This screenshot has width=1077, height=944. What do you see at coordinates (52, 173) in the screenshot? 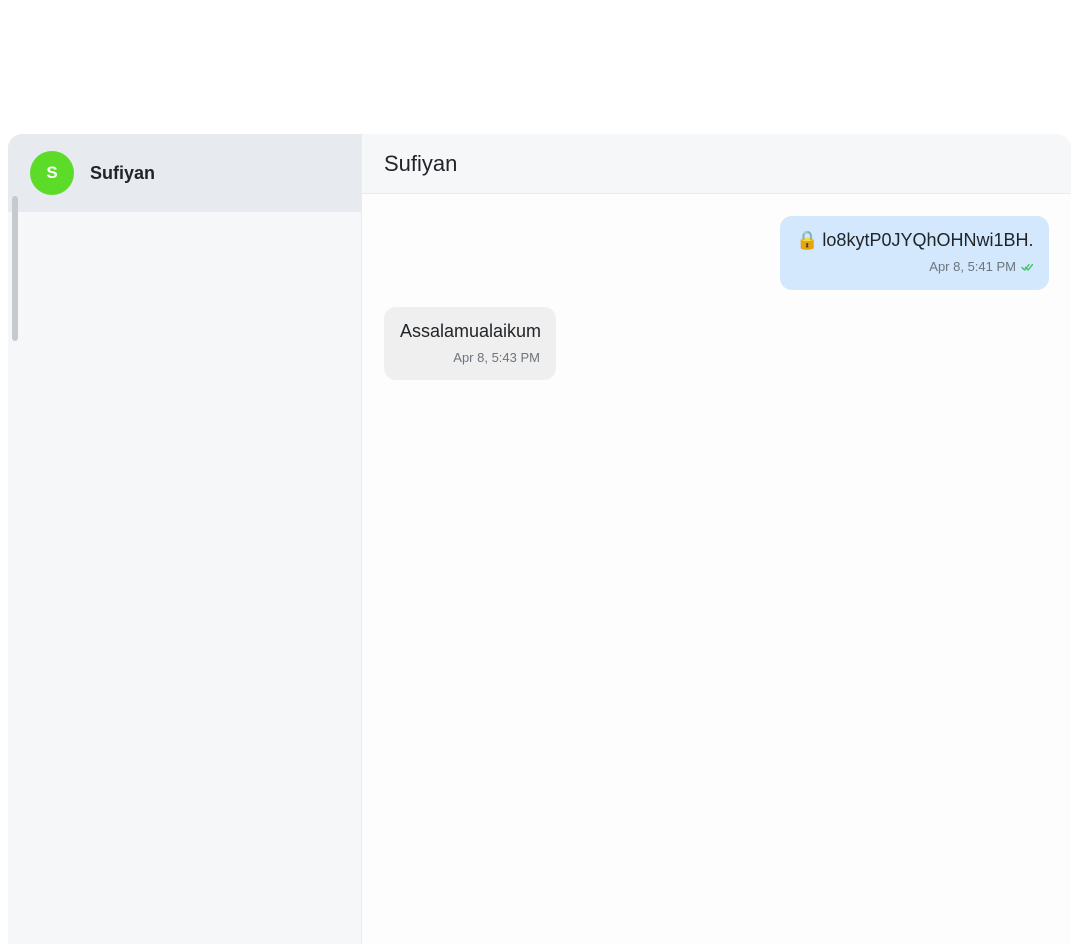
I see `avatar: S` at bounding box center [52, 173].